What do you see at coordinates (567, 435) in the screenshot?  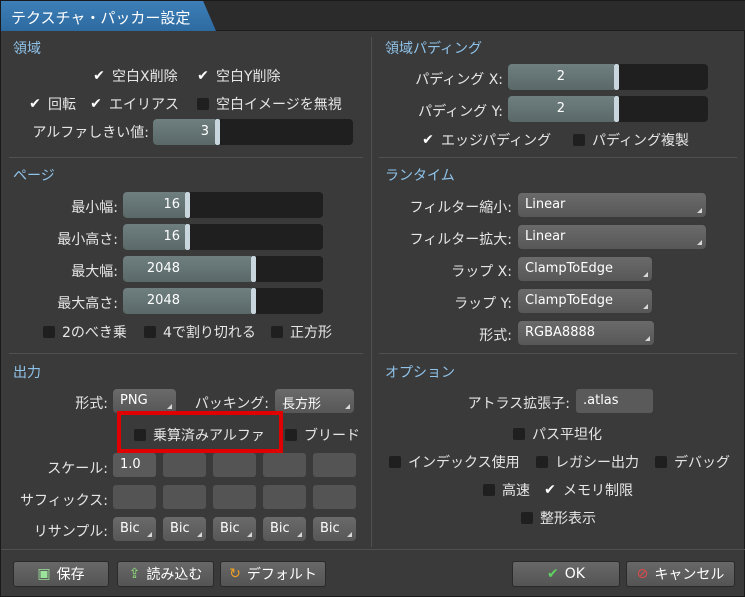 I see `checkbox-label: パス平坦化` at bounding box center [567, 435].